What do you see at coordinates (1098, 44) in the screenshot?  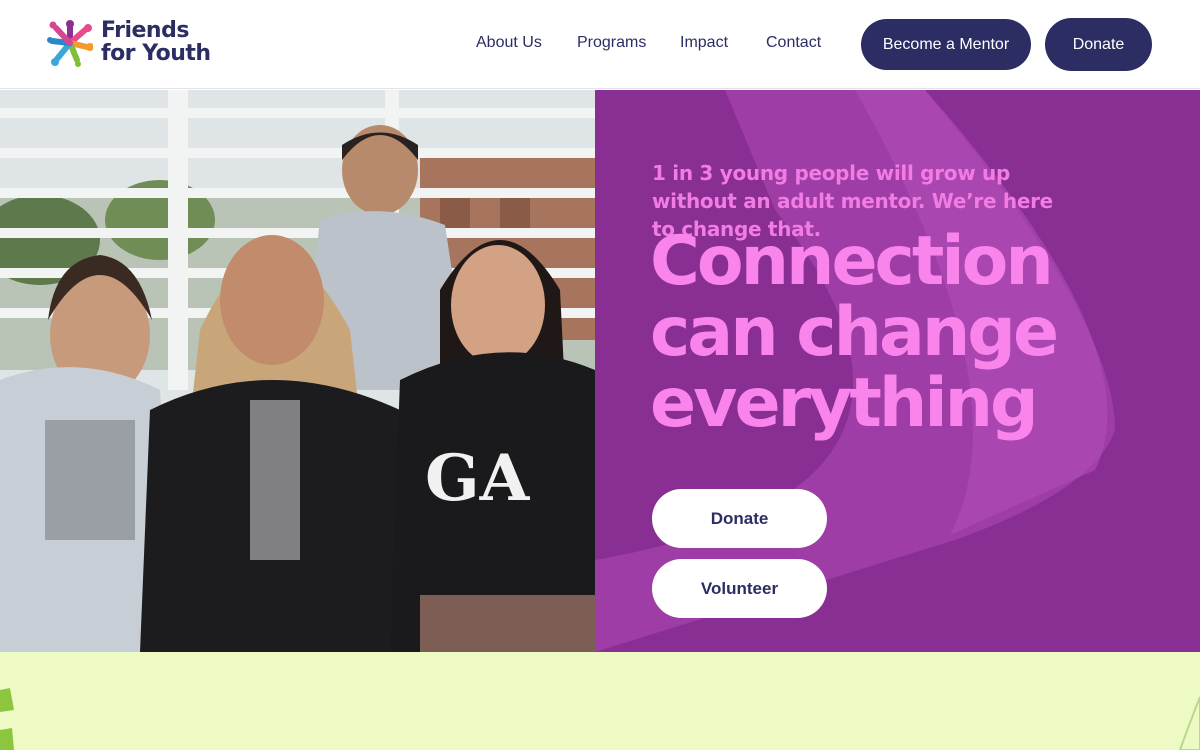 I see `header-donate-button: Donate` at bounding box center [1098, 44].